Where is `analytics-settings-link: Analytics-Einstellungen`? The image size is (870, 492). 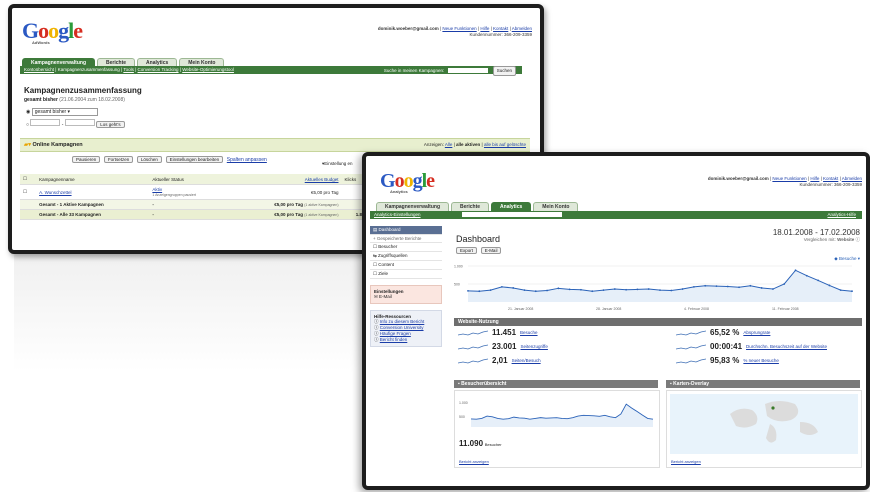
analytics-settings-link: Analytics-Einstellungen is located at coordinates (397, 214).